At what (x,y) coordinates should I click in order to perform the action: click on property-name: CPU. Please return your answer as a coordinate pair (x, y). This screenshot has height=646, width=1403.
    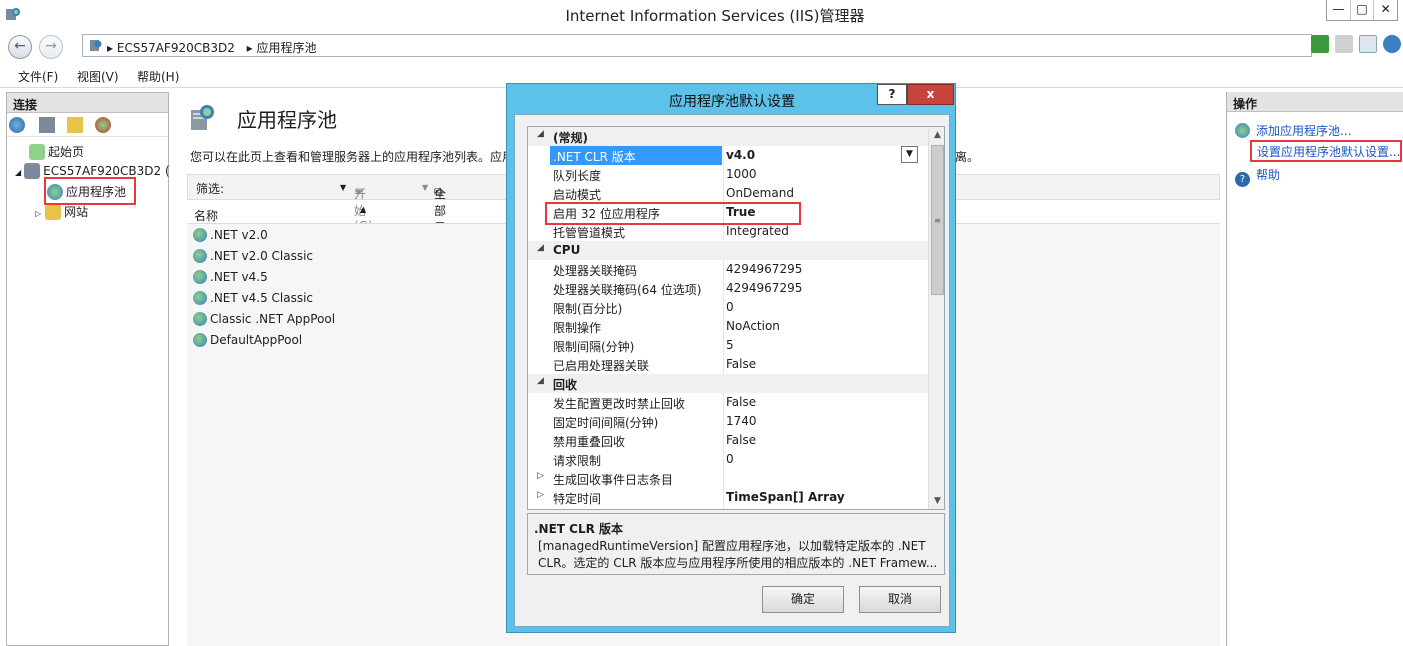
    Looking at the image, I should click on (567, 250).